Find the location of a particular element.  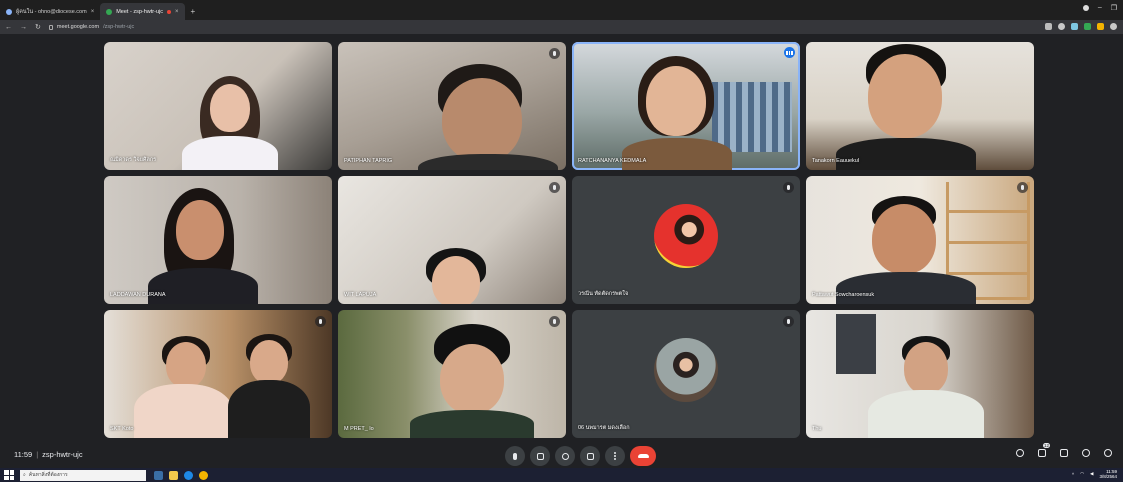

meet-icon is located at coordinates (109, 11).